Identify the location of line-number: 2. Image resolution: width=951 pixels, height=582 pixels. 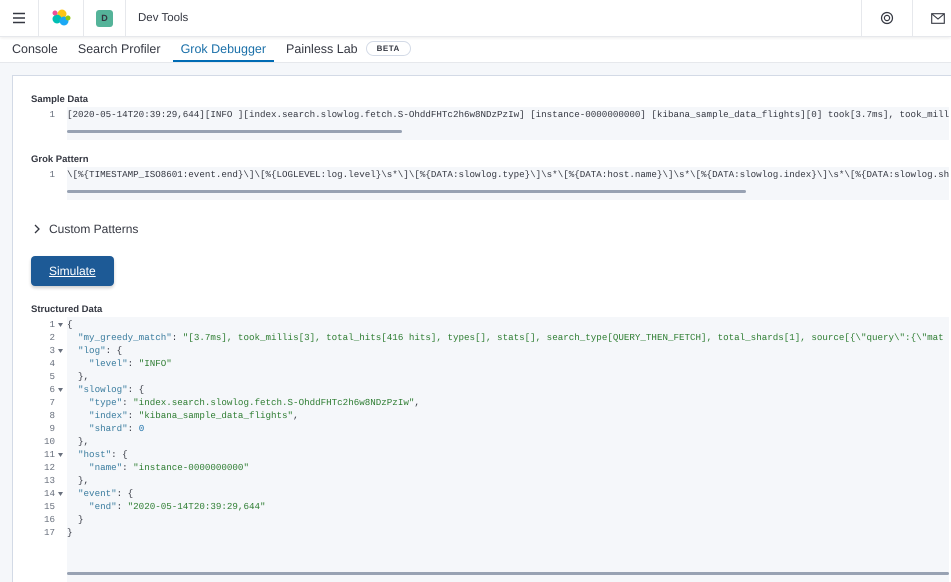
(51, 337).